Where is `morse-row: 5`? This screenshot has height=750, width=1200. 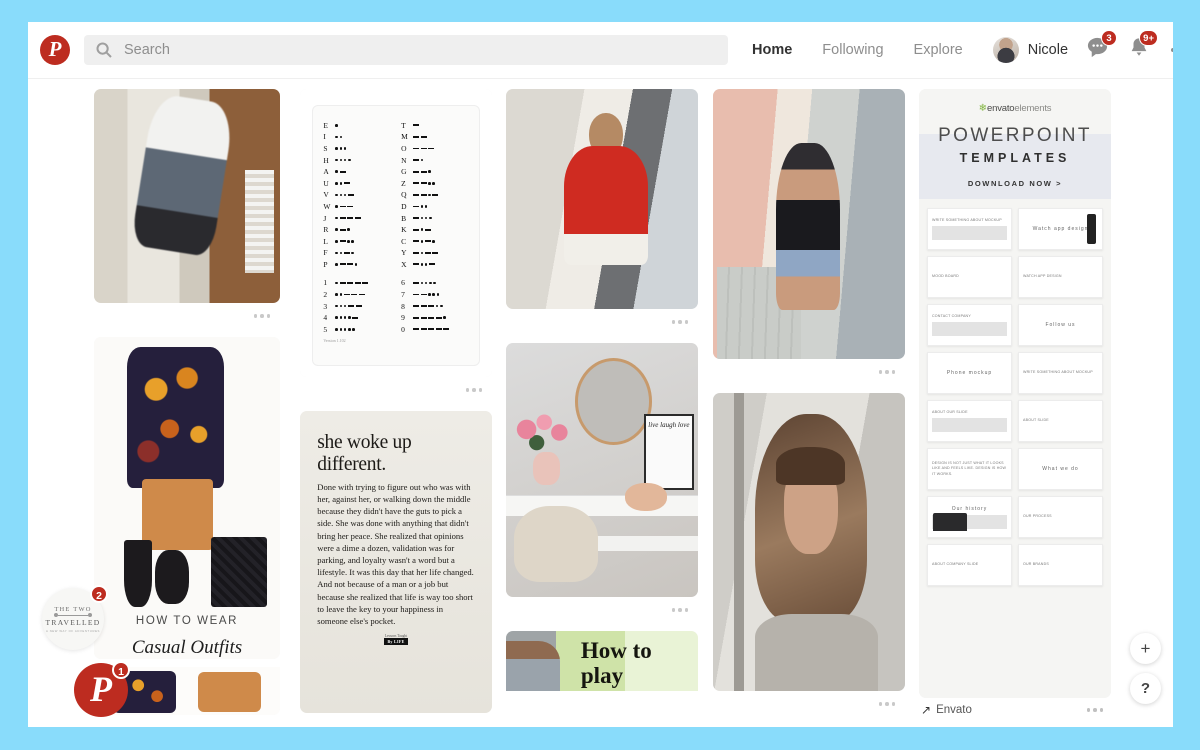 morse-row: 5 is located at coordinates (357, 330).